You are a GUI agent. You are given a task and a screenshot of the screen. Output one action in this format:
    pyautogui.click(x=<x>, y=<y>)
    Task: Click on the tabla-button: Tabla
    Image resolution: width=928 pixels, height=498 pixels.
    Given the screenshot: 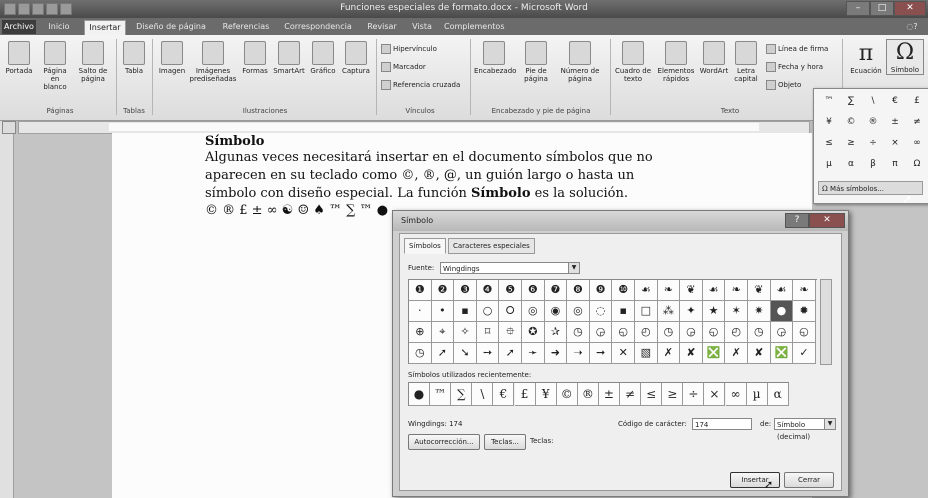 What is the action you would take?
    pyautogui.click(x=134, y=58)
    